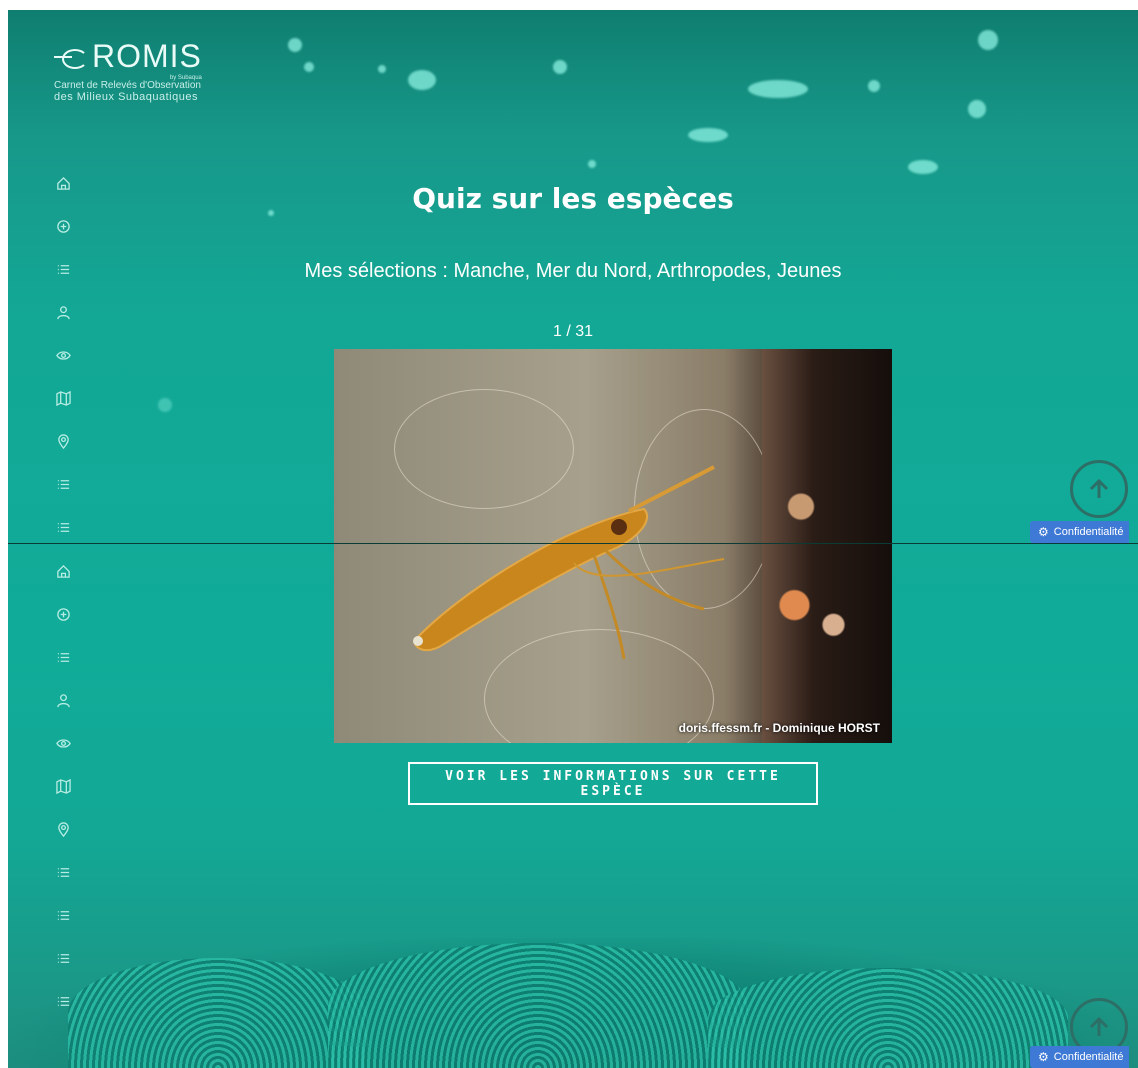  I want to click on render-seam, so click(573, 543).